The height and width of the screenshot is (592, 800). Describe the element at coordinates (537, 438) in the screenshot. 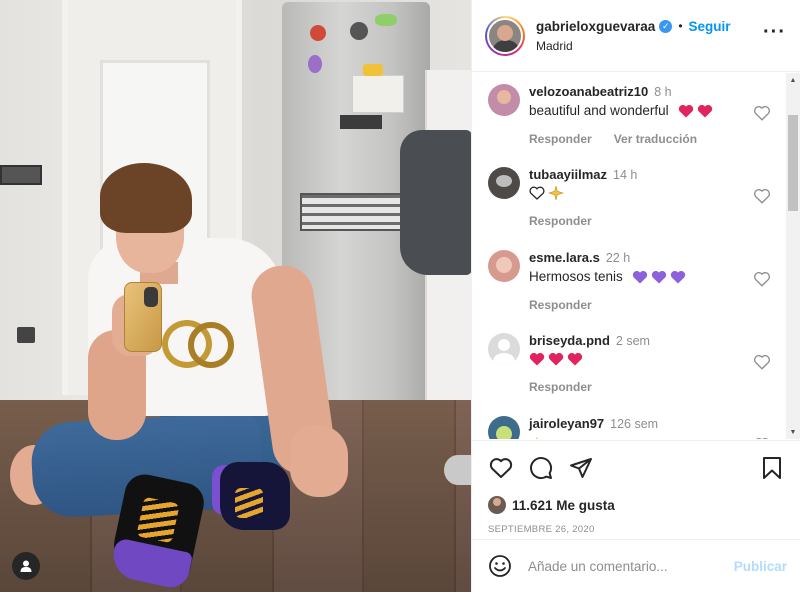

I see `crown-emoji-icon` at that location.